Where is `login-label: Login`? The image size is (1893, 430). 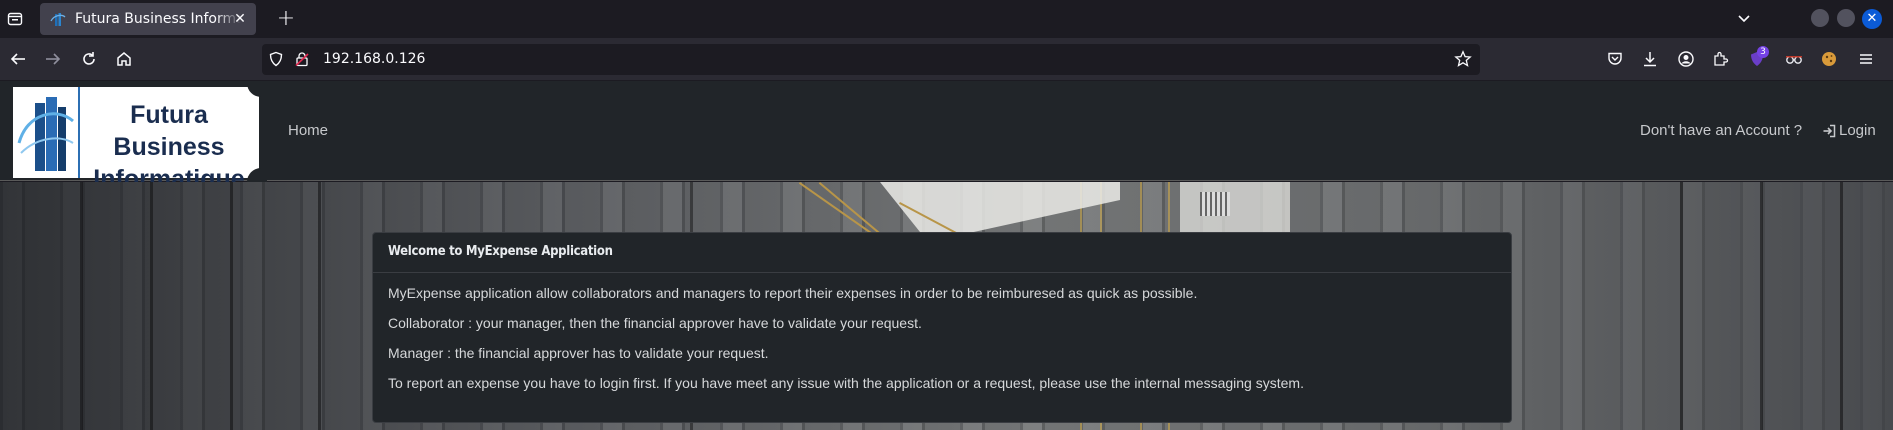 login-label: Login is located at coordinates (1857, 130).